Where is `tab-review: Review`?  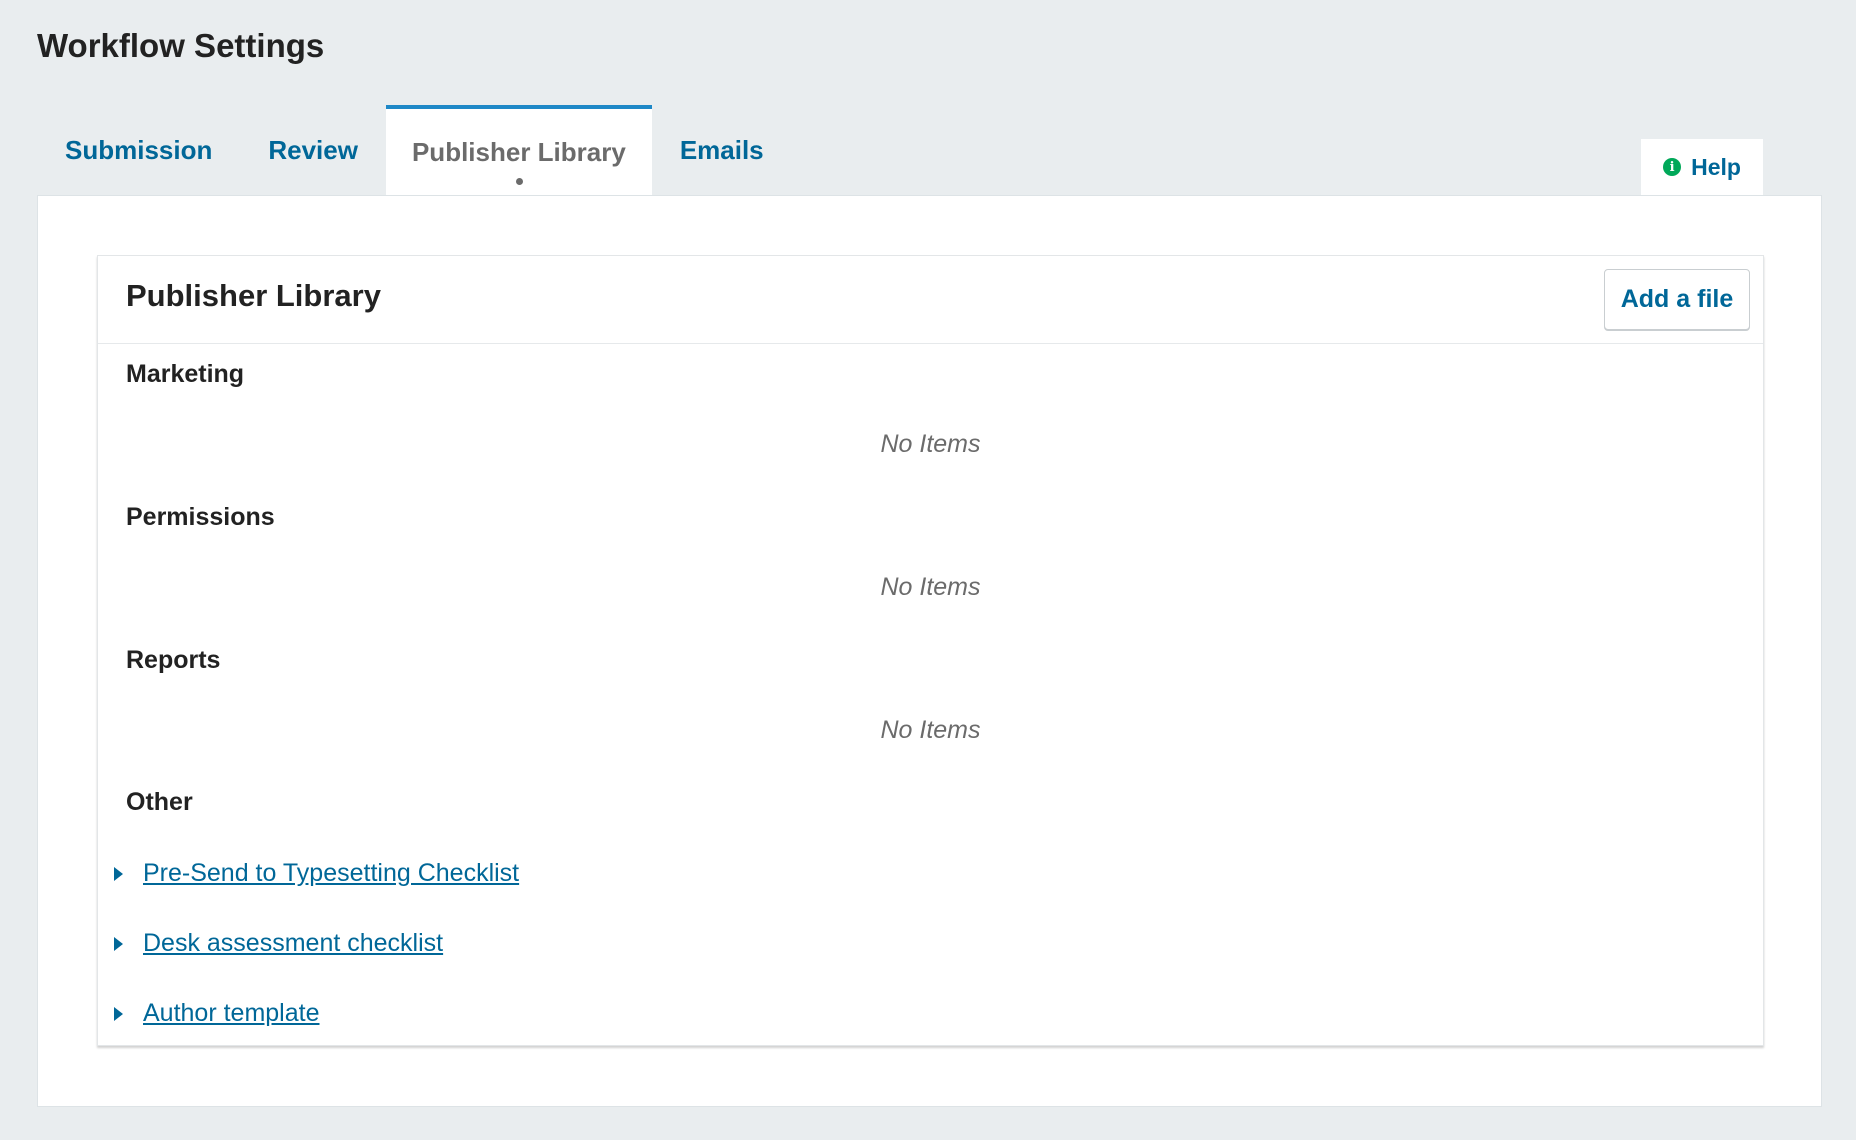
tab-review: Review is located at coordinates (313, 150).